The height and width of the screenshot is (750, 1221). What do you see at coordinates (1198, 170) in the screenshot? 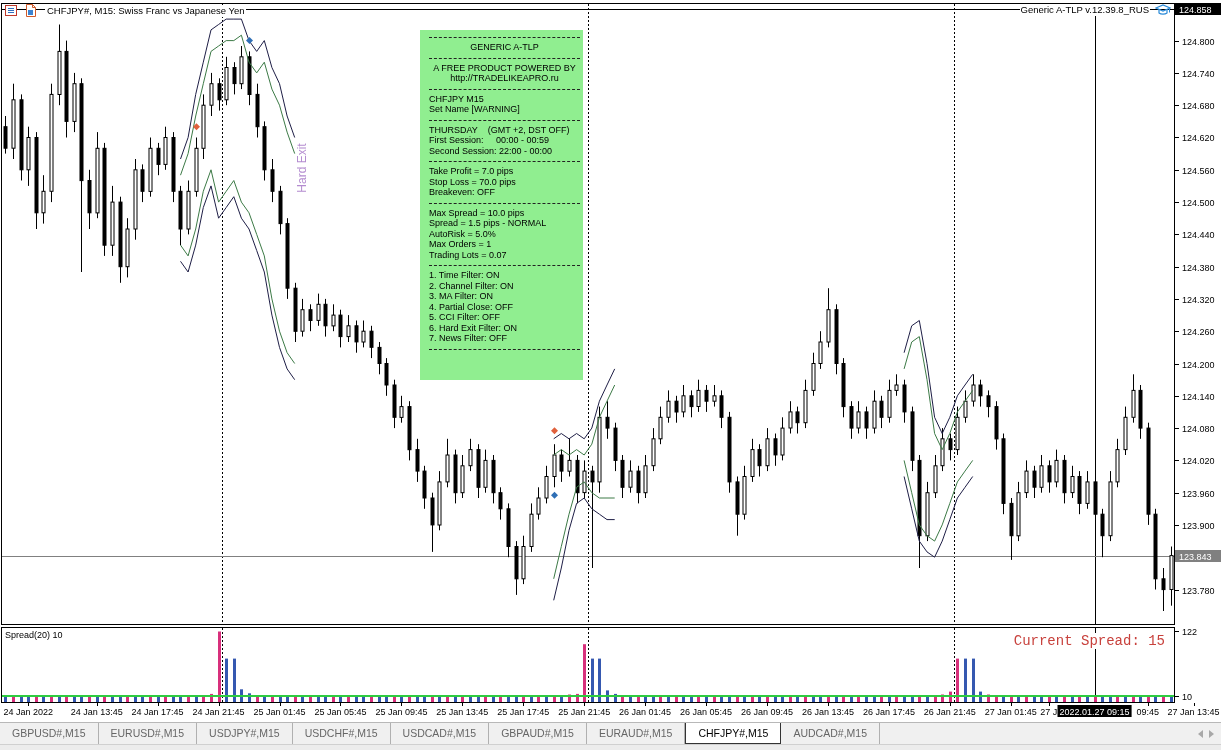
I see `price-label: 124.560` at bounding box center [1198, 170].